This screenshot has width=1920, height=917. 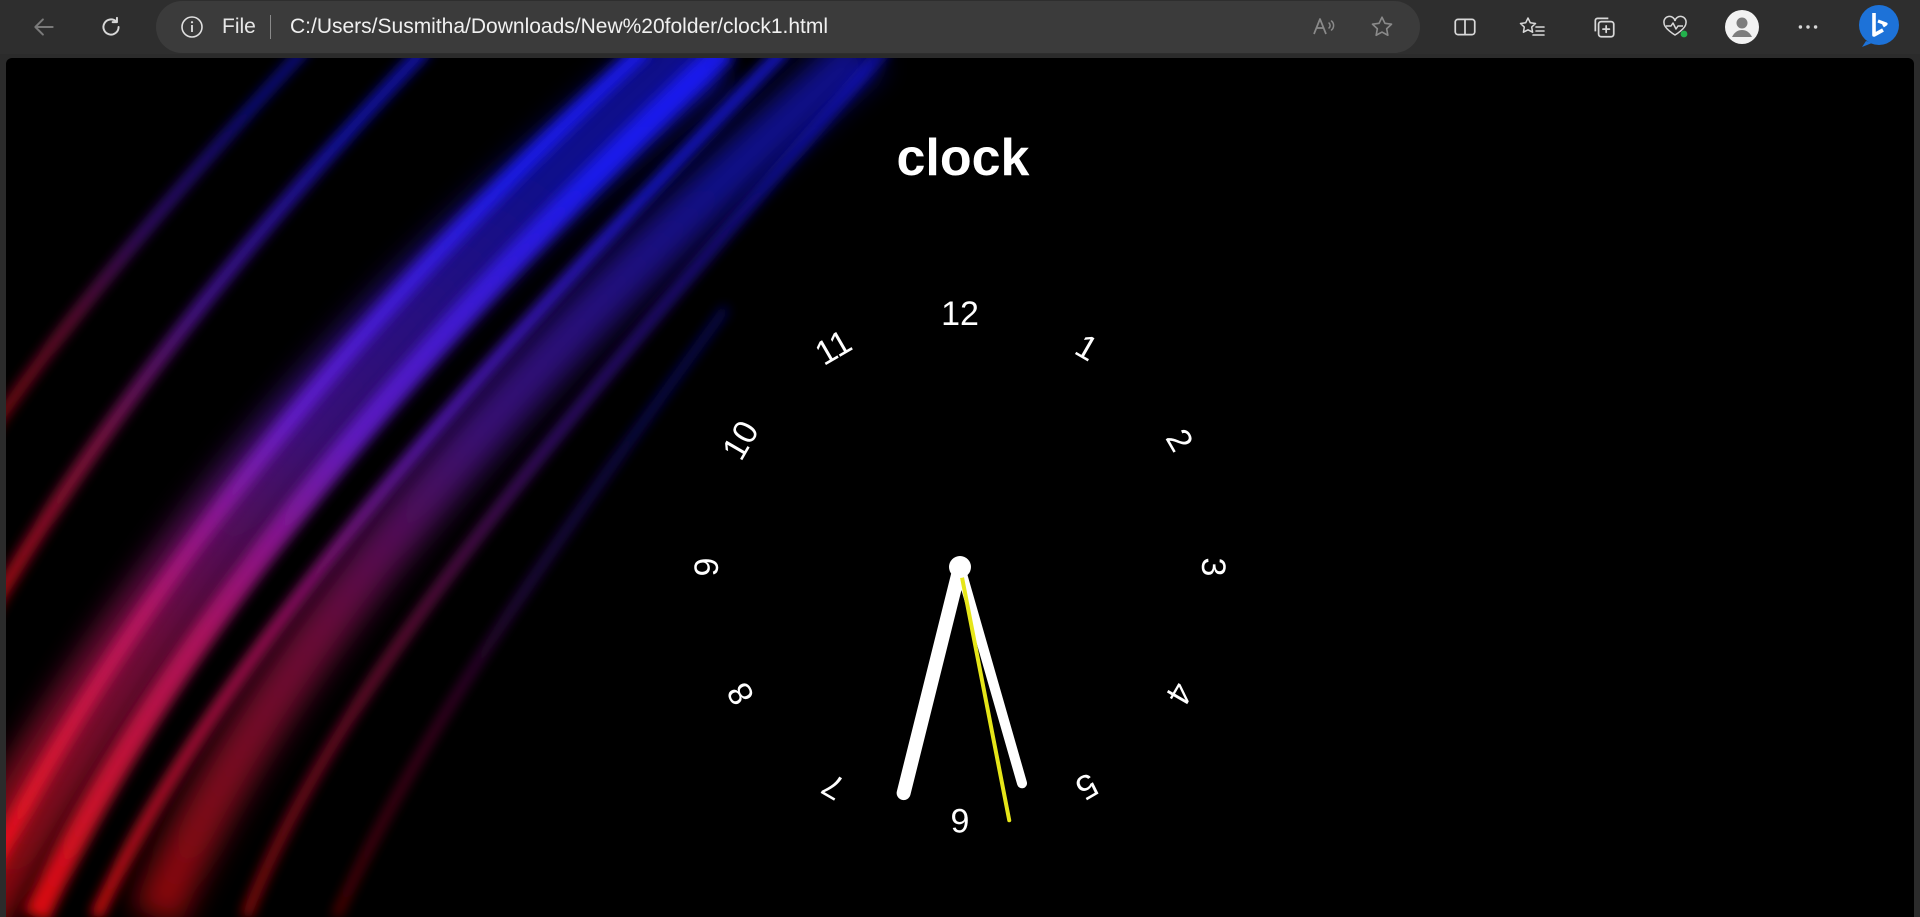 What do you see at coordinates (963, 158) in the screenshot?
I see `page-title: clock` at bounding box center [963, 158].